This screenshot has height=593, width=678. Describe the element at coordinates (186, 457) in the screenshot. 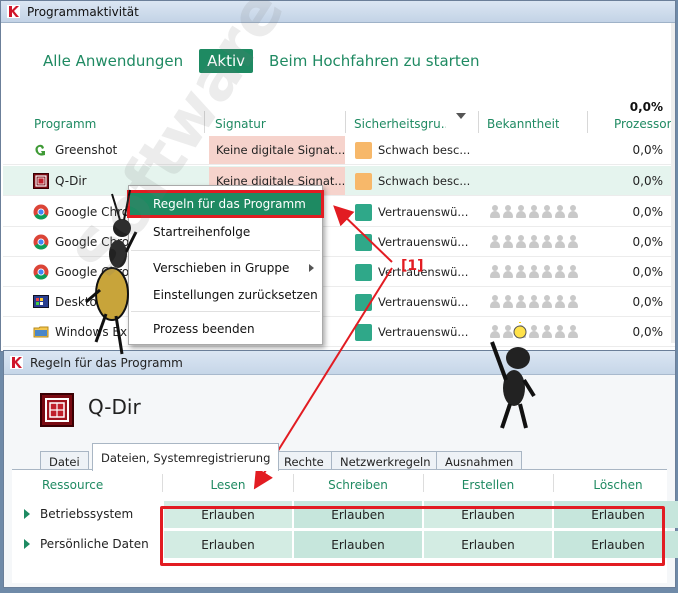

I see `tab-files-registry: Dateien, Systemregistrierung` at that location.